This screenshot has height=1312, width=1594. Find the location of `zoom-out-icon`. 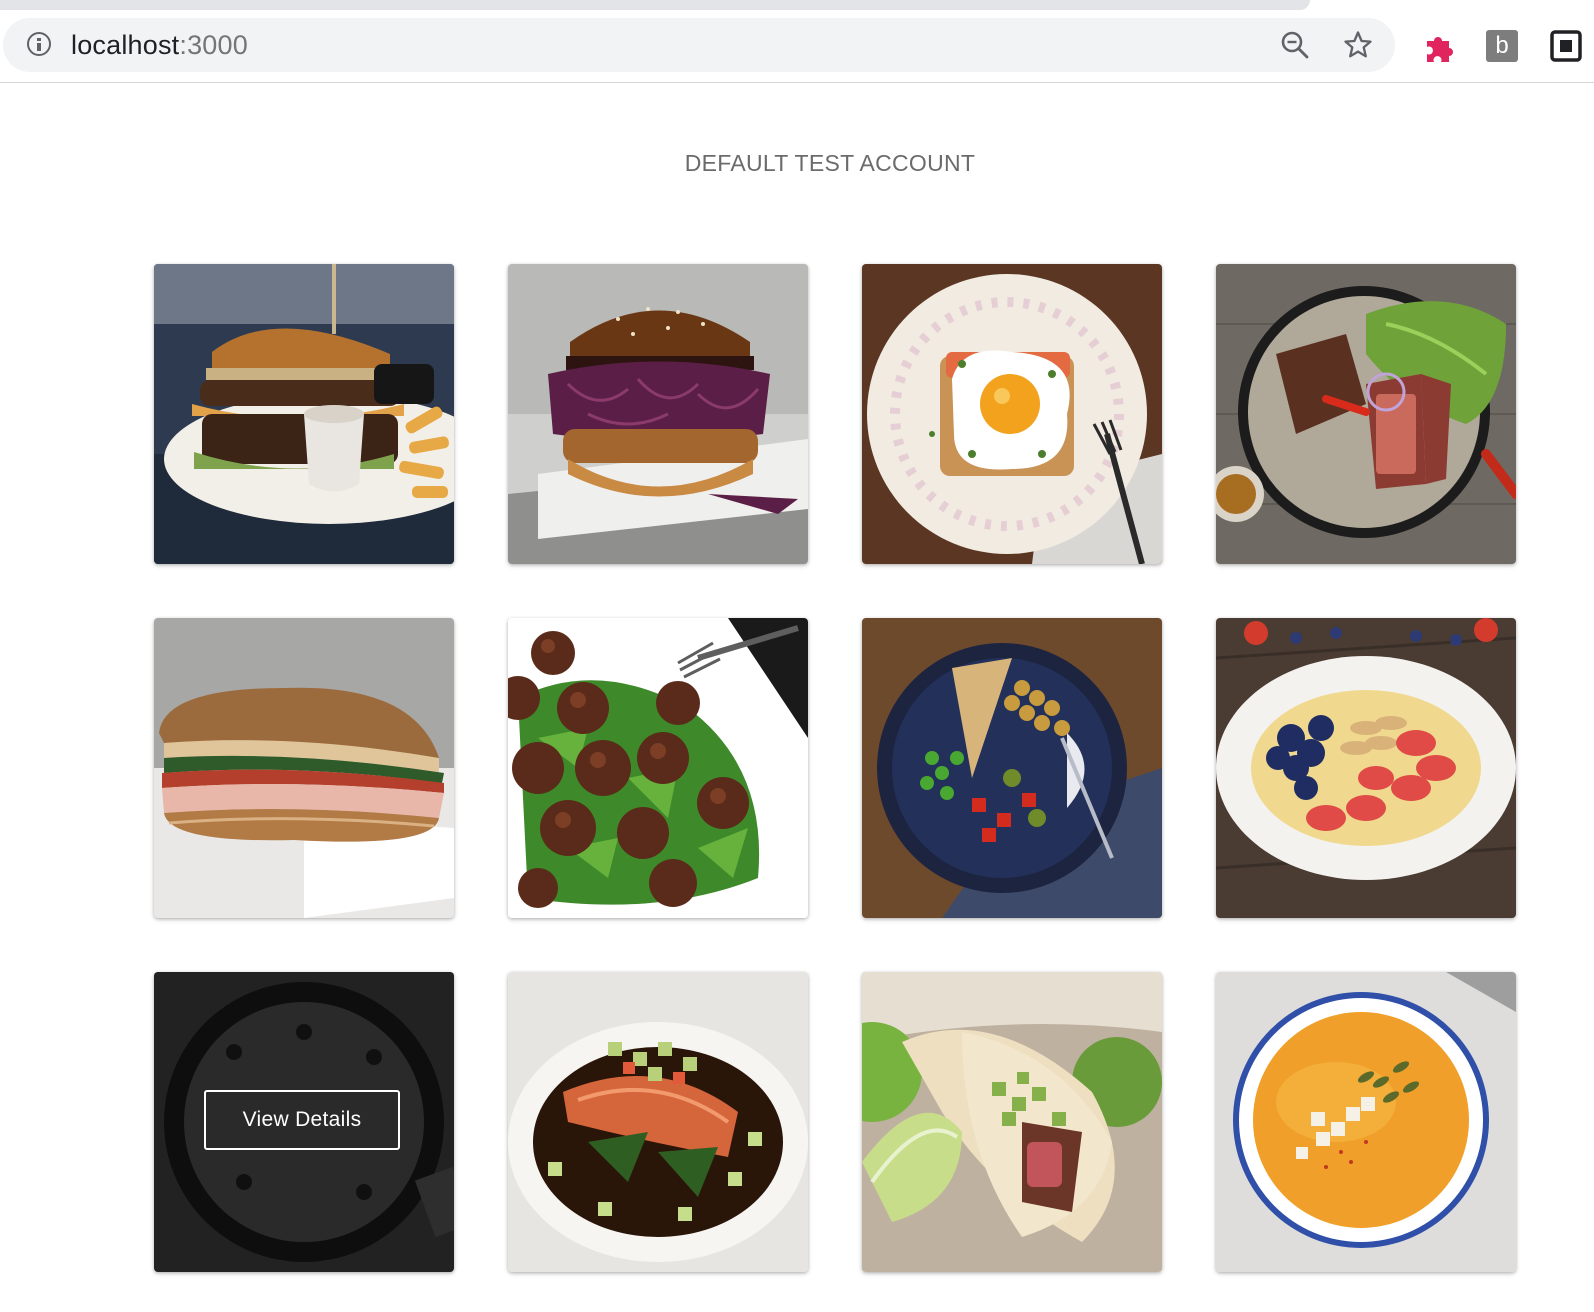

zoom-out-icon is located at coordinates (1295, 45).